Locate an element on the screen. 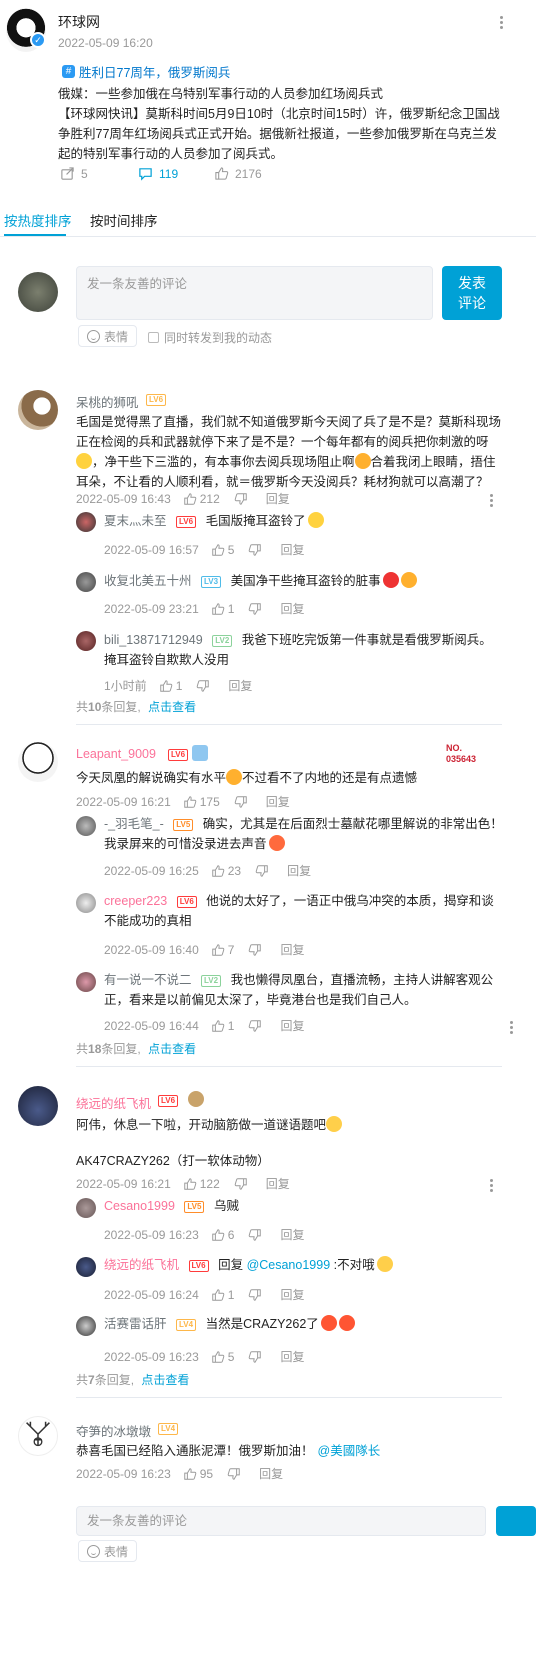 The width and height of the screenshot is (536, 1656). comment-text: 今天凤凰的解说确实有水平 不过看不了内地的还是有点遗憾 is located at coordinates (290, 778).